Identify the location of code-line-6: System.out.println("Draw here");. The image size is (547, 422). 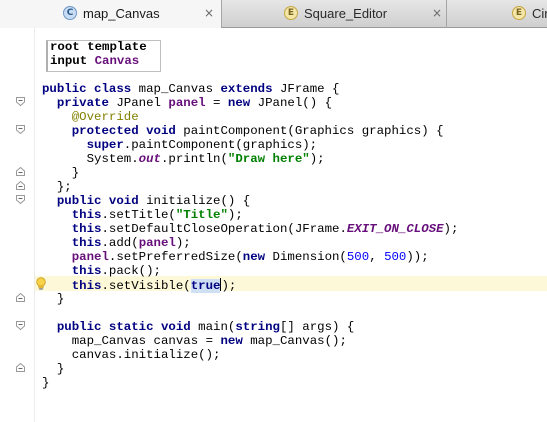
(183, 159).